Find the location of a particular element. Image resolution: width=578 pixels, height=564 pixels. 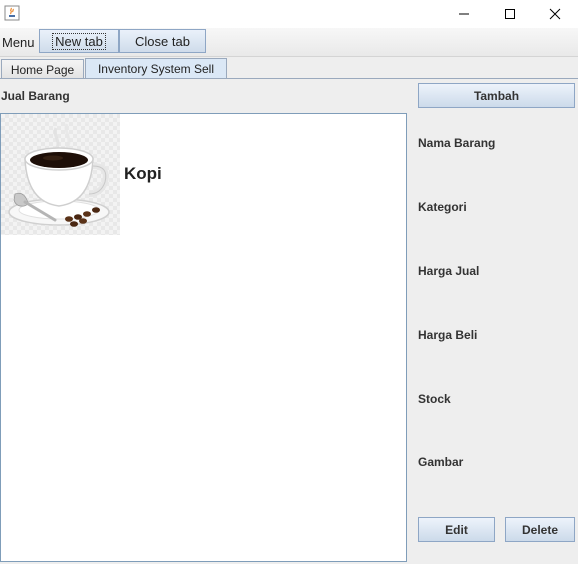

edit-button: Edit is located at coordinates (456, 529).